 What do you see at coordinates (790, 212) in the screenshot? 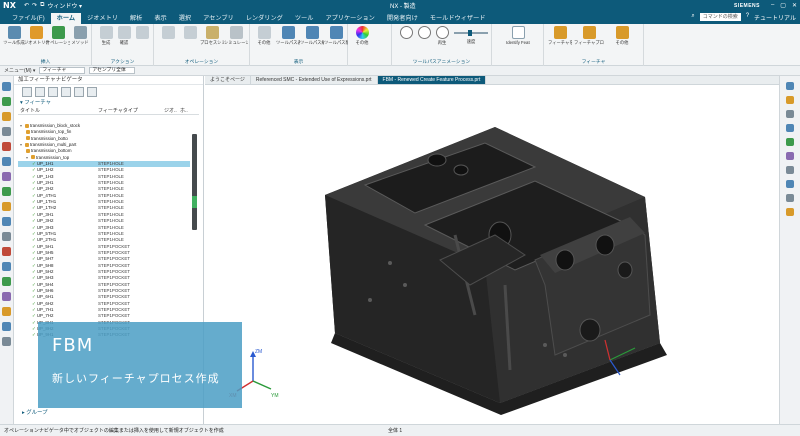
I see `layer-icon` at bounding box center [790, 212].